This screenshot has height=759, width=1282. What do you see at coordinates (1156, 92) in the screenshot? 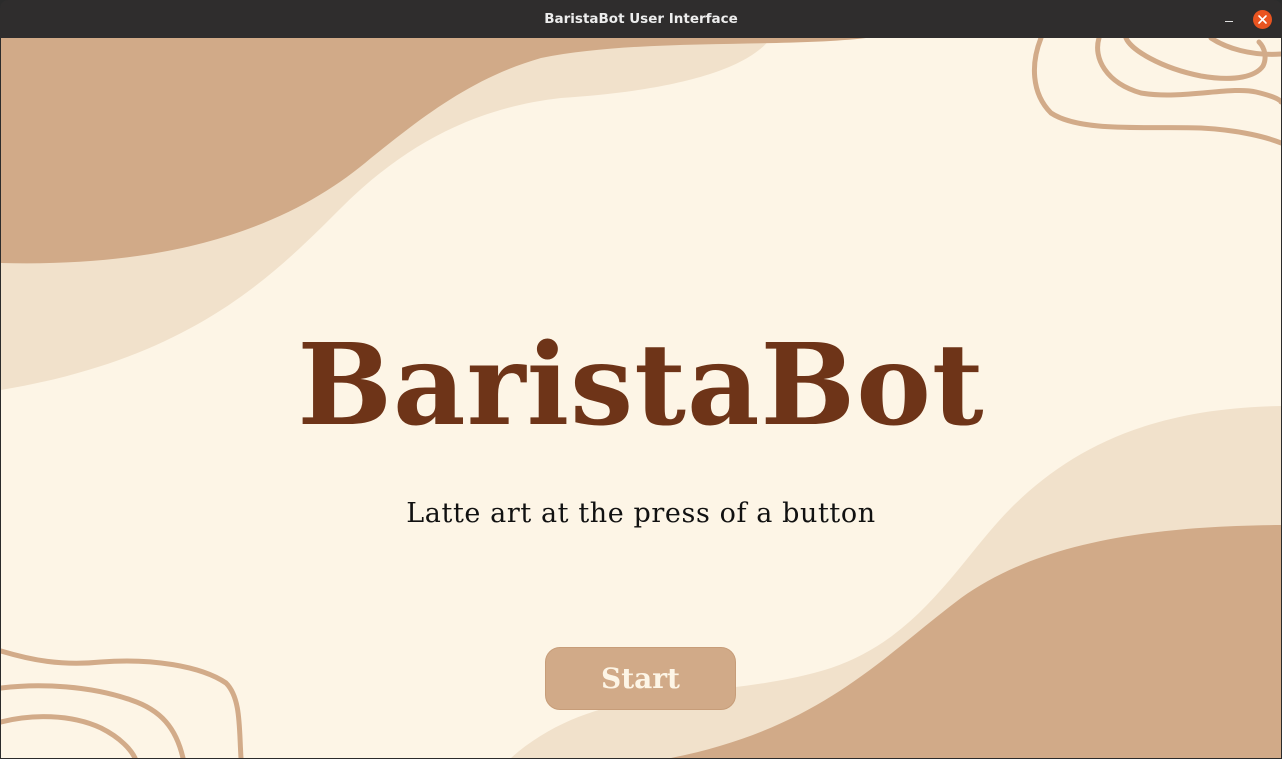
I see `top-right-contour-lines` at bounding box center [1156, 92].